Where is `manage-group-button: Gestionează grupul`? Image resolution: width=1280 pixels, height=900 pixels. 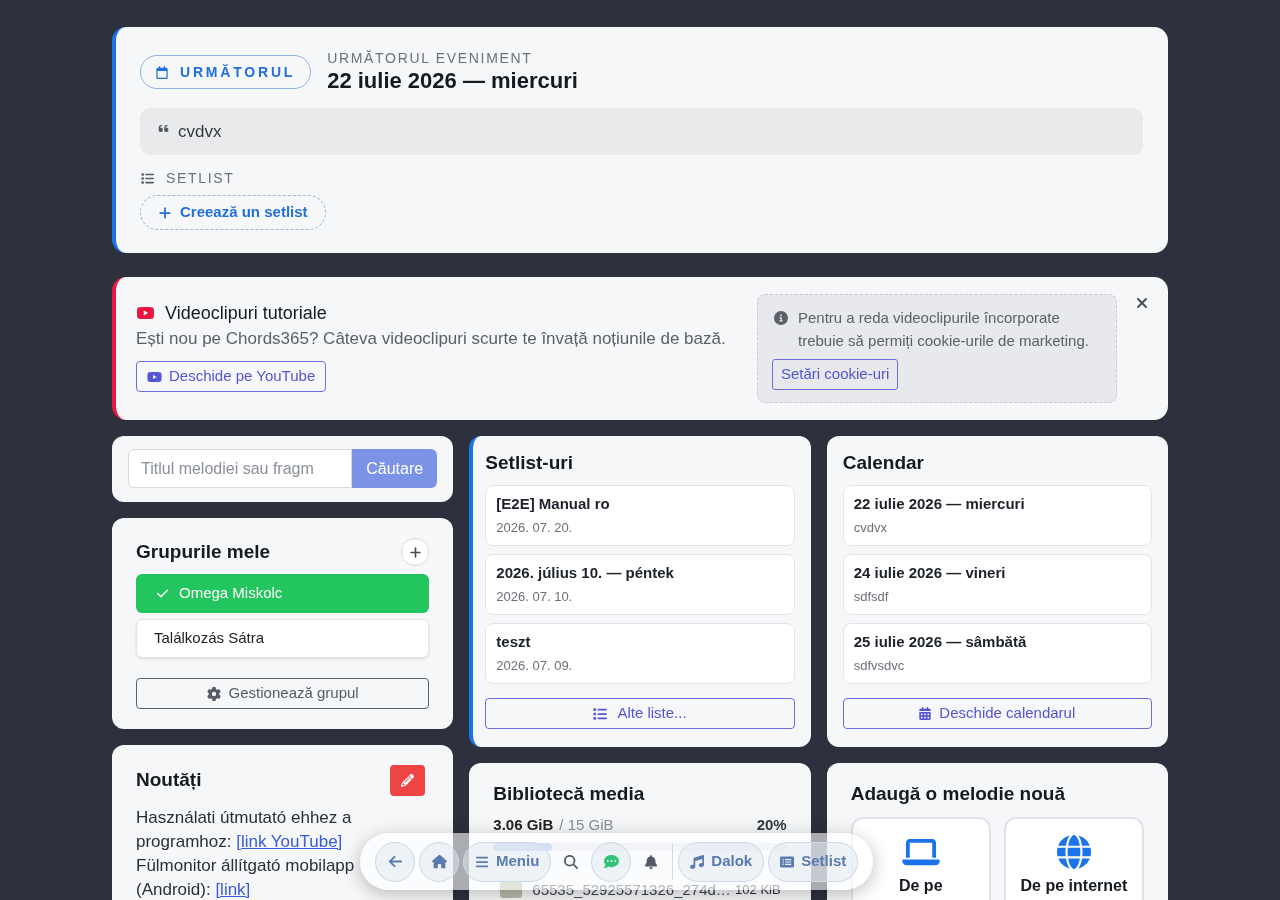 manage-group-button: Gestionează grupul is located at coordinates (283, 693).